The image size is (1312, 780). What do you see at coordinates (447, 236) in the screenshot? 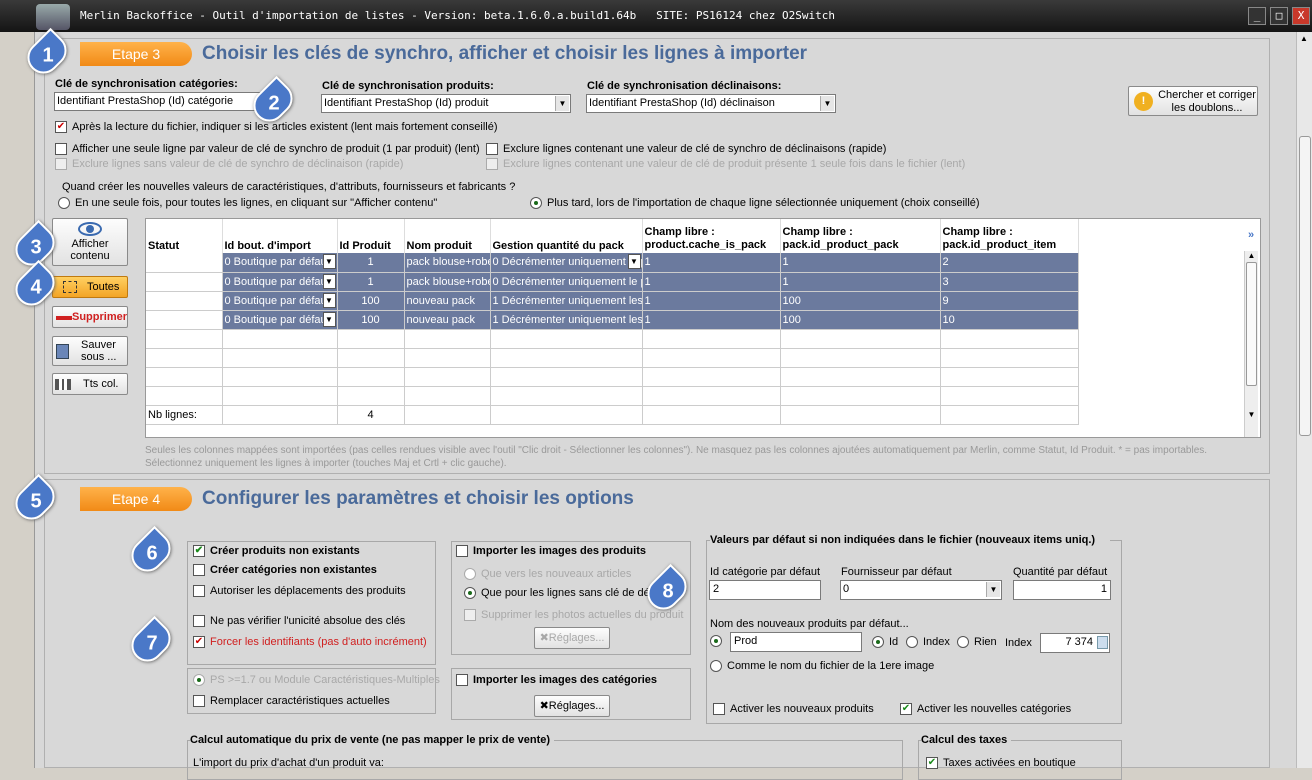
I see `col-header-nom-produit: Nom produit` at bounding box center [447, 236].